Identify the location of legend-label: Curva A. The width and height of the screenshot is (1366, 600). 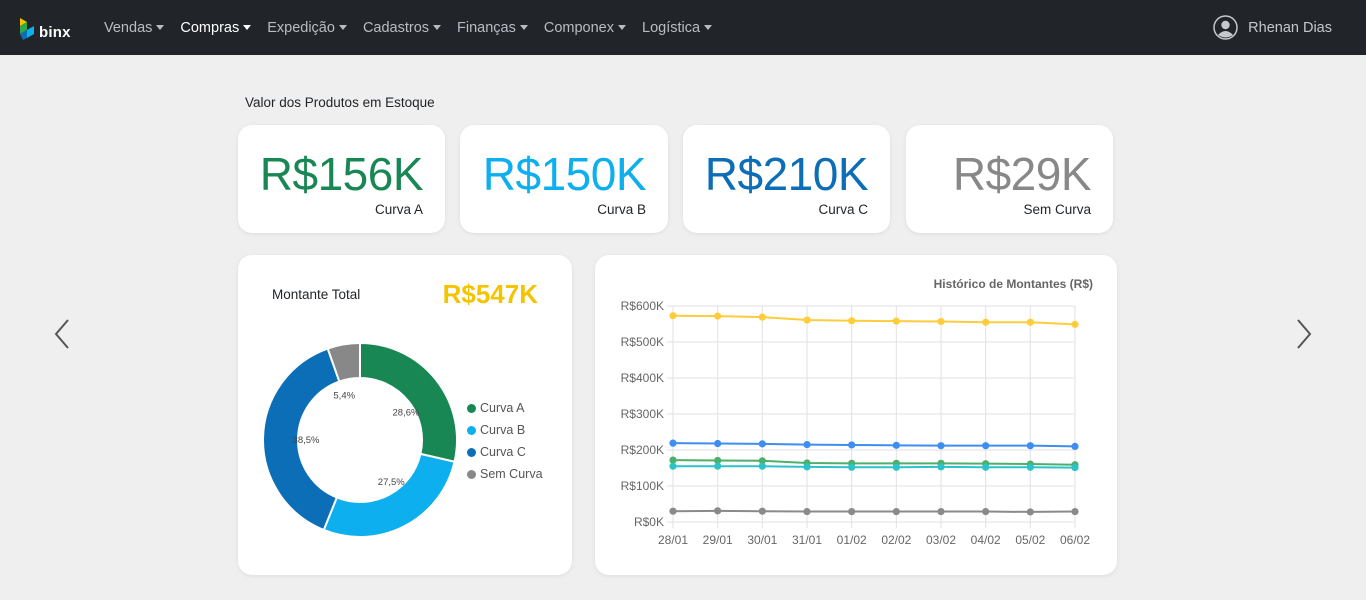
(502, 408).